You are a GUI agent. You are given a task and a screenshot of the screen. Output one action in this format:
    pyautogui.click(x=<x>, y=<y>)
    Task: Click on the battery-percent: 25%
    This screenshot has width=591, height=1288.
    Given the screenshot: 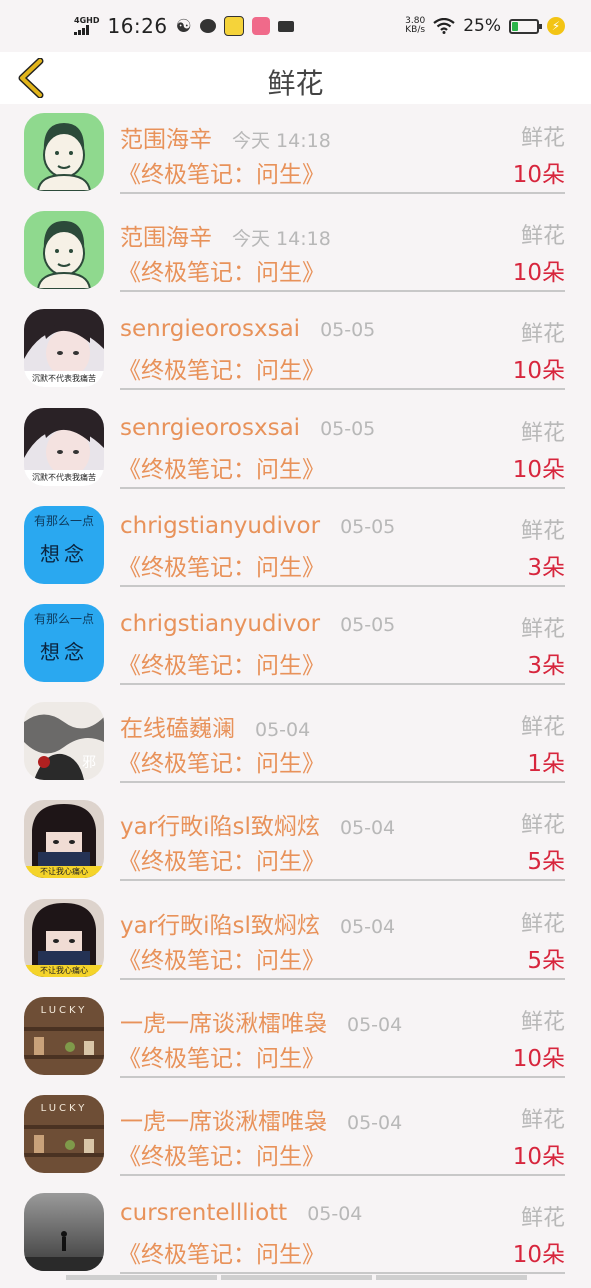 What is the action you would take?
    pyautogui.click(x=482, y=26)
    